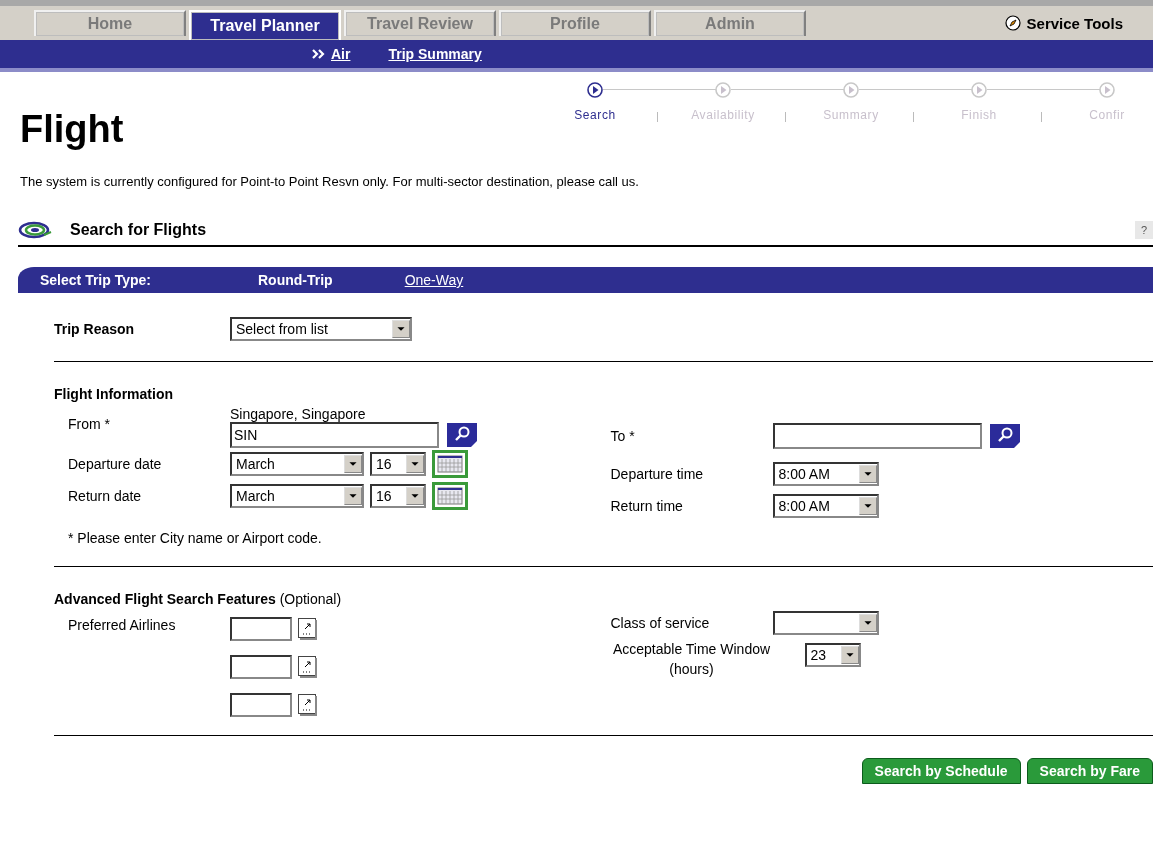 The image size is (1153, 845). Describe the element at coordinates (979, 115) in the screenshot. I see `step-label: Finish` at that location.